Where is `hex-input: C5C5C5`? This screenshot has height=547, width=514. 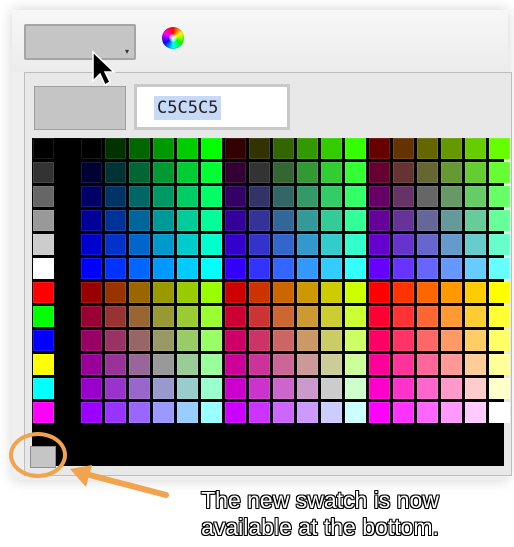
hex-input: C5C5C5 is located at coordinates (212, 107).